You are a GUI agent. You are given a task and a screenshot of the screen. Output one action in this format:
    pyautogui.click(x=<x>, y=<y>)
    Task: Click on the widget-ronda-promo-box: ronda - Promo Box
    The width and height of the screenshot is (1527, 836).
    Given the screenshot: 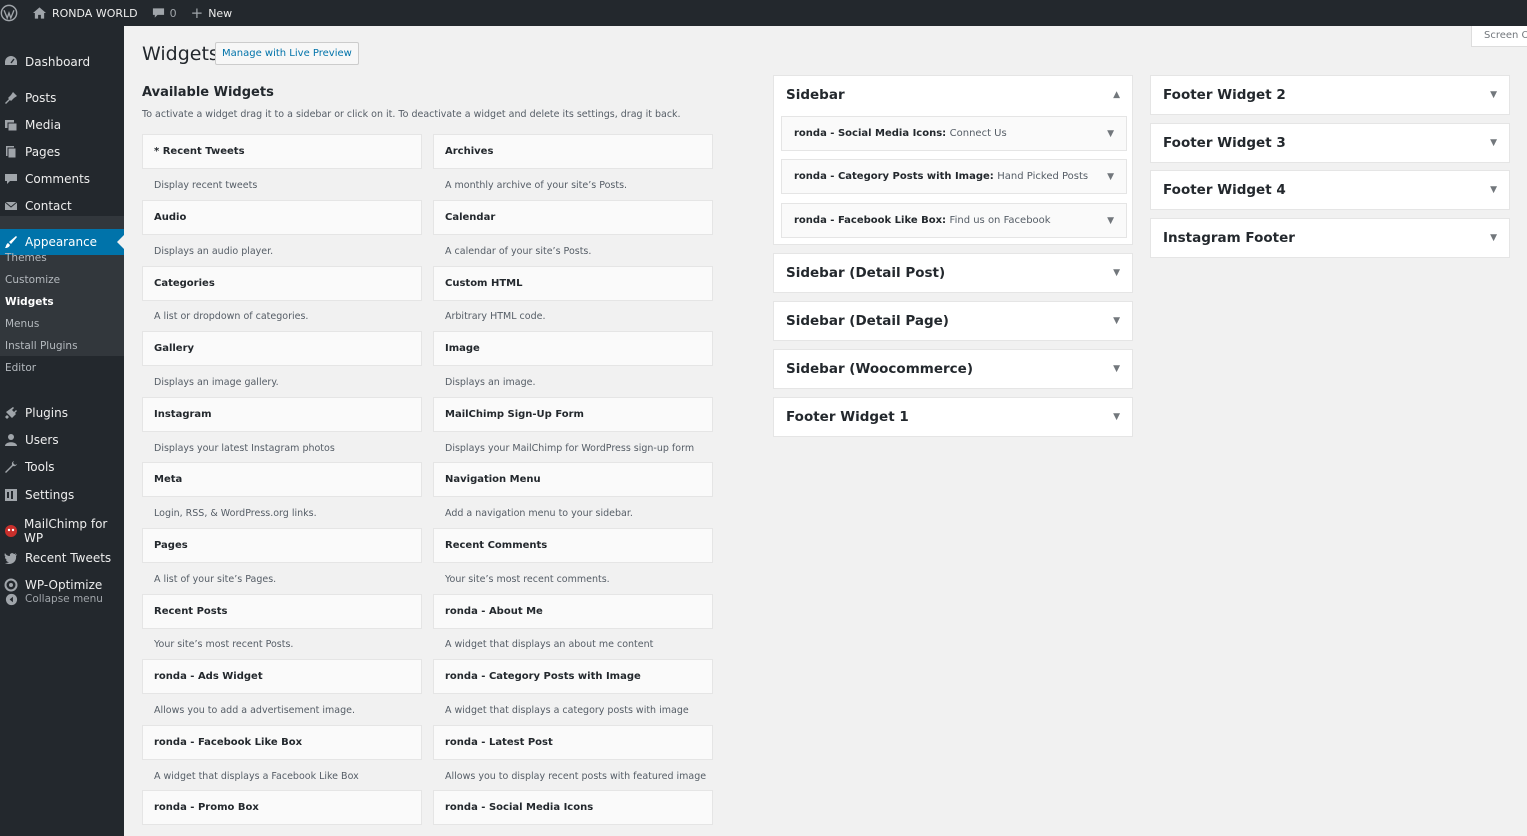 What is the action you would take?
    pyautogui.click(x=282, y=807)
    